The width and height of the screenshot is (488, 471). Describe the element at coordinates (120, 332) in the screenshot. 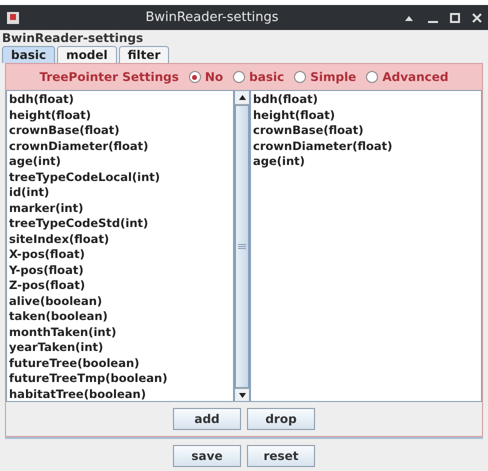

I see `list-item: monthTaken(int)` at that location.